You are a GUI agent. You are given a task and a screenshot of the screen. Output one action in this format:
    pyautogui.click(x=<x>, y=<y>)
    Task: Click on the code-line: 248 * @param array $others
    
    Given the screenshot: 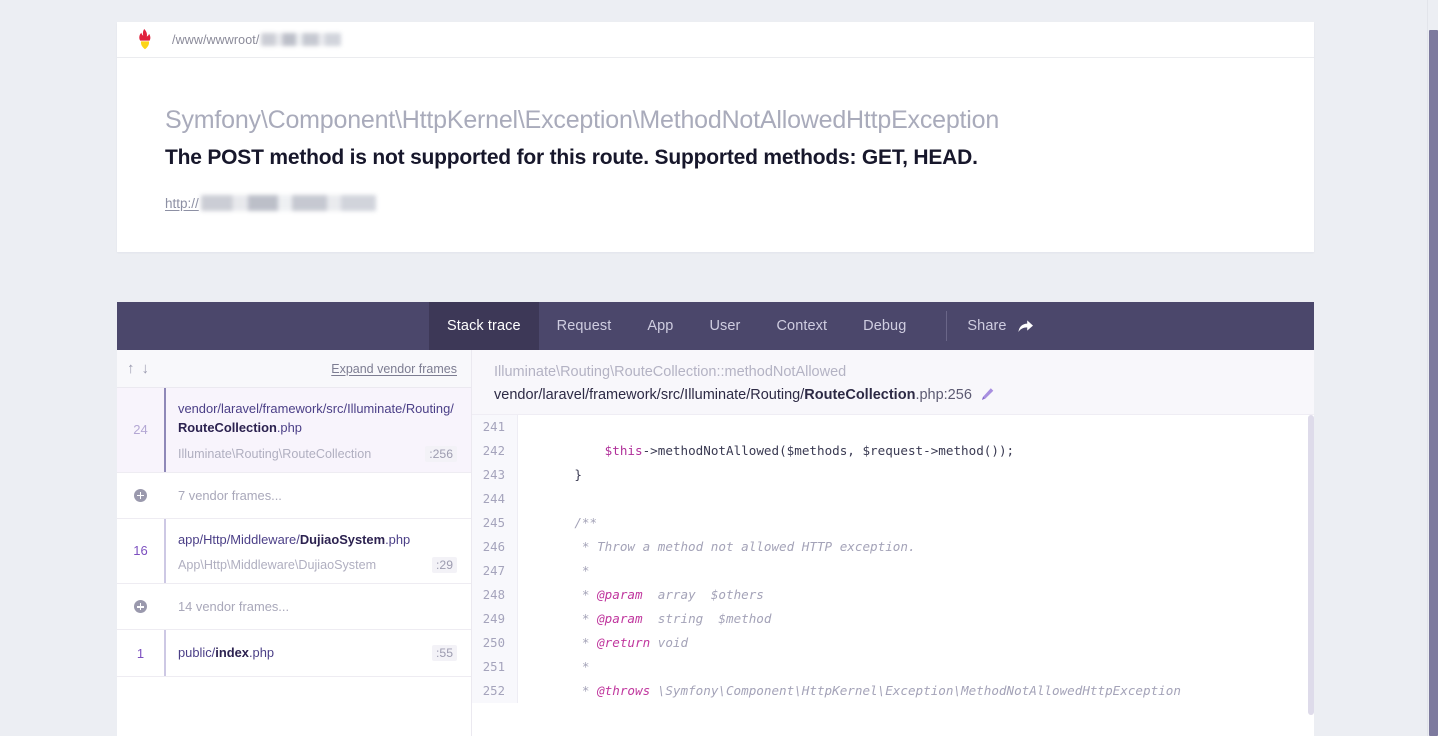 What is the action you would take?
    pyautogui.click(x=893, y=594)
    